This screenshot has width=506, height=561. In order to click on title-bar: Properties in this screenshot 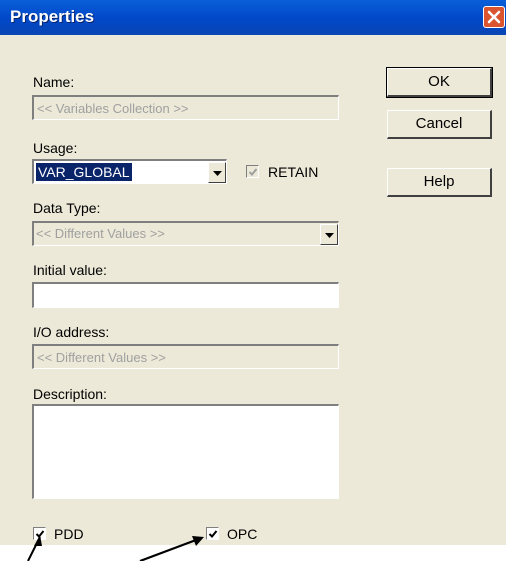, I will do `click(253, 17)`.